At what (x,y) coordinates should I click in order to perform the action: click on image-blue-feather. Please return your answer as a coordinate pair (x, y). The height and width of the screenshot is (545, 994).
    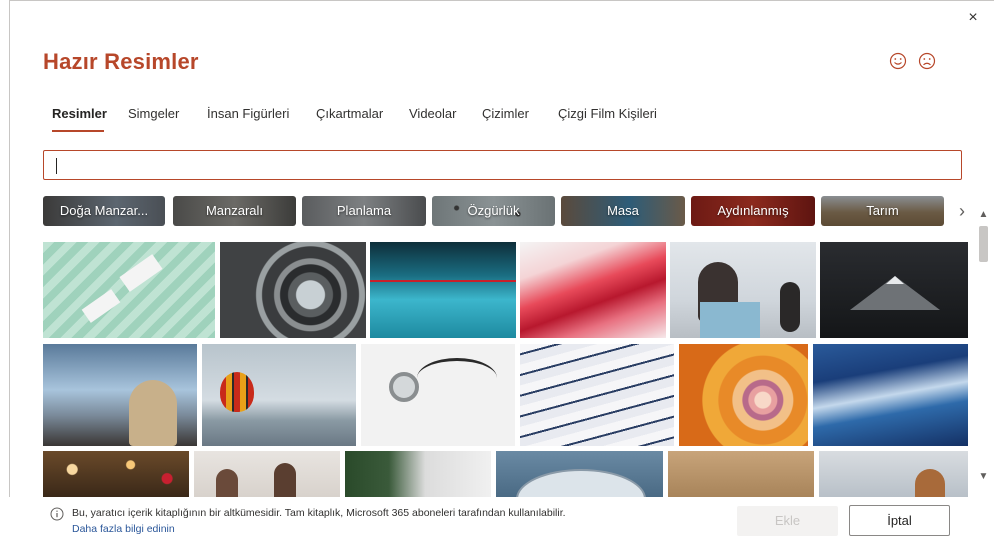
    Looking at the image, I should click on (890, 395).